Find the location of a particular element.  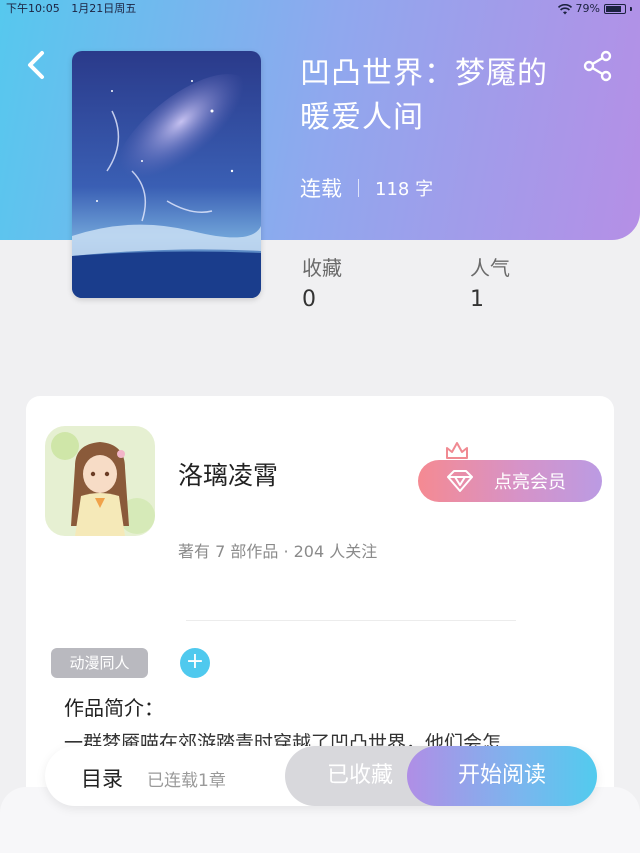

status-right: 79% is located at coordinates (594, 9).